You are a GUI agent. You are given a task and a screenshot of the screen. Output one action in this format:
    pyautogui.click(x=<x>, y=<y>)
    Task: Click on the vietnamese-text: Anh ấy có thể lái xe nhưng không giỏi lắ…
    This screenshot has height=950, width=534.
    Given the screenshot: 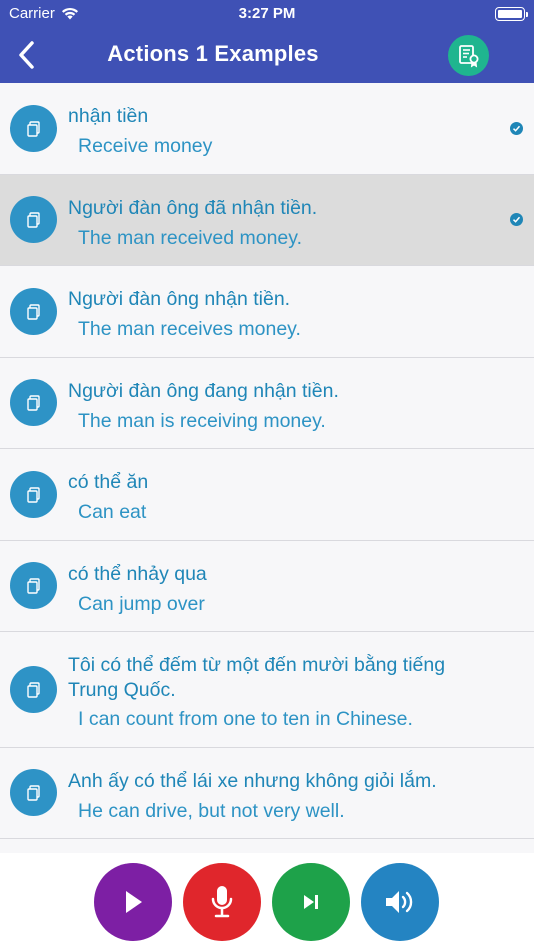 What is the action you would take?
    pyautogui.click(x=252, y=781)
    